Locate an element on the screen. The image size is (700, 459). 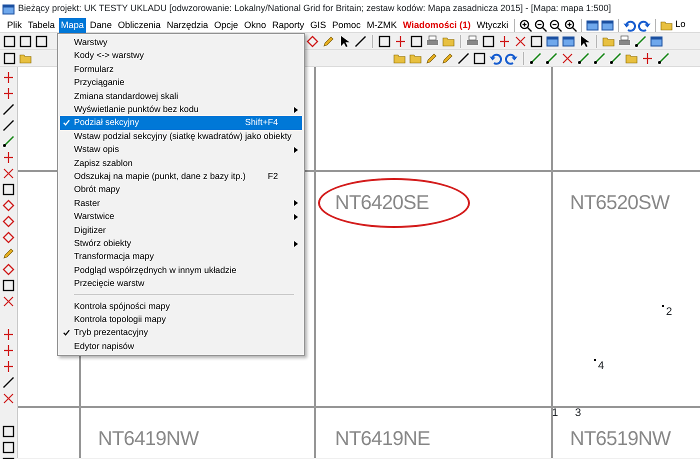
menu-item: Opcje is located at coordinates (226, 25).